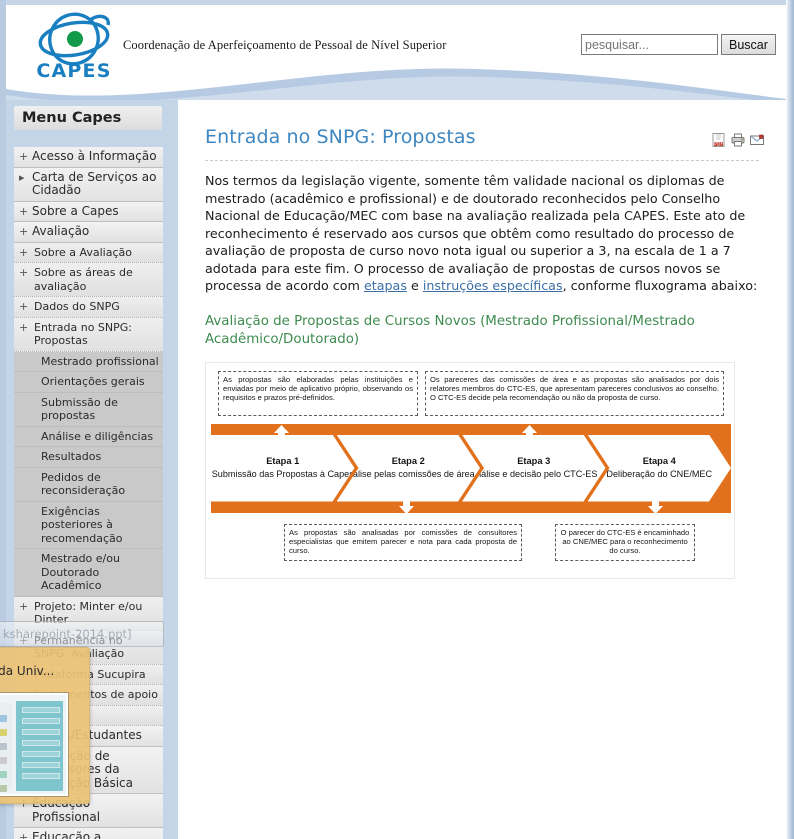 The image size is (794, 839). I want to click on sidebar-item-label: Análise e diligências, so click(97, 436).